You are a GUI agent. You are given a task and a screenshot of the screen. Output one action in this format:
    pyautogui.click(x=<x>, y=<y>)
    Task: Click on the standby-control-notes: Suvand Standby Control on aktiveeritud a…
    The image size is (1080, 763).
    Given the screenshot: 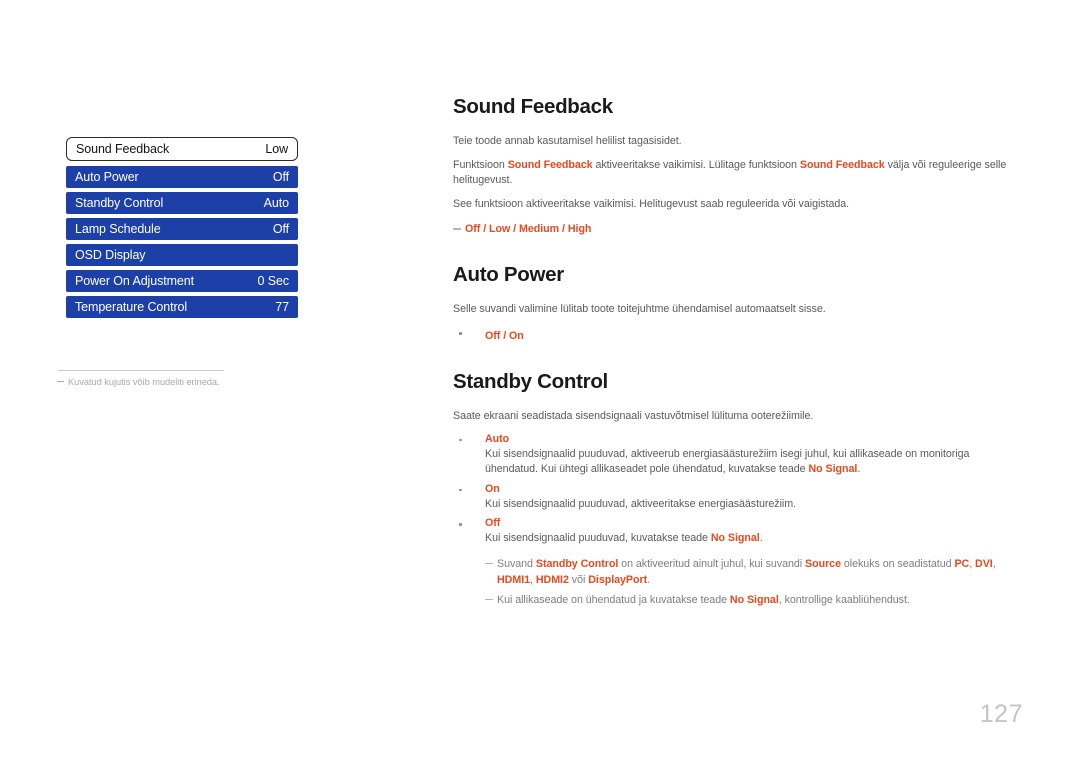 What is the action you would take?
    pyautogui.click(x=738, y=582)
    